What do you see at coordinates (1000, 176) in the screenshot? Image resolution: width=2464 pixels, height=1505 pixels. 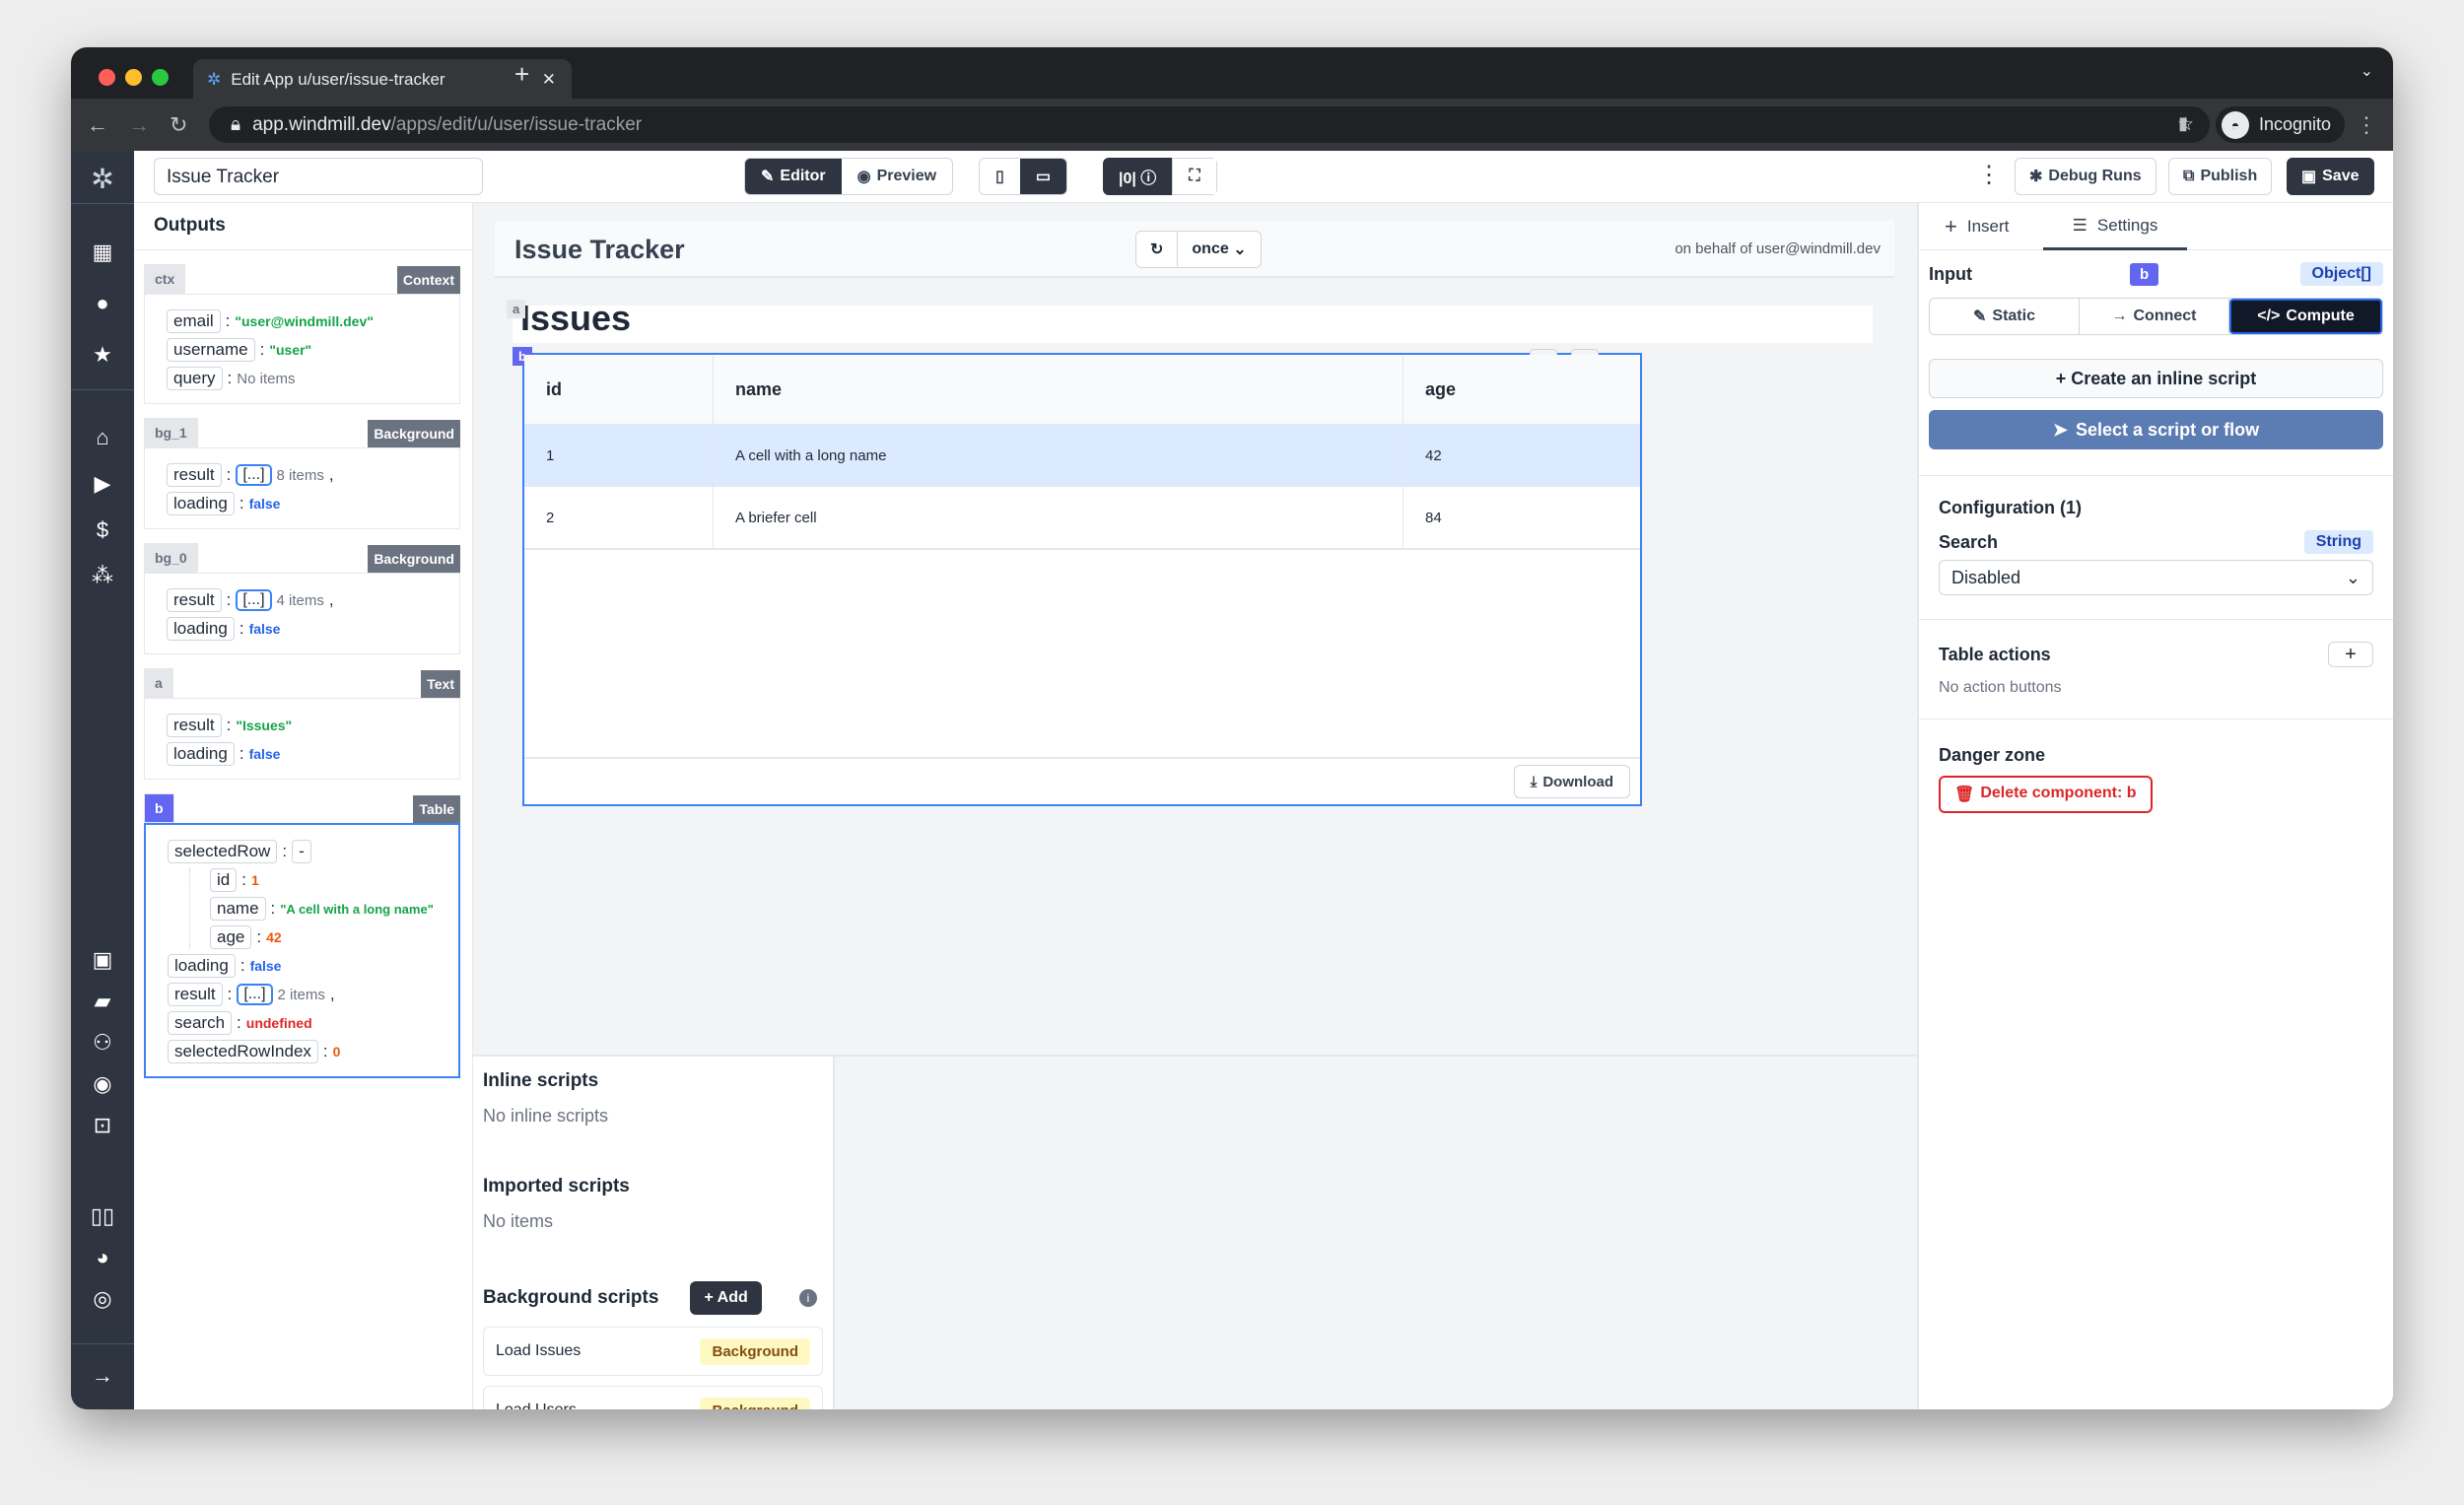 I see `mobile-view-button: ▯` at bounding box center [1000, 176].